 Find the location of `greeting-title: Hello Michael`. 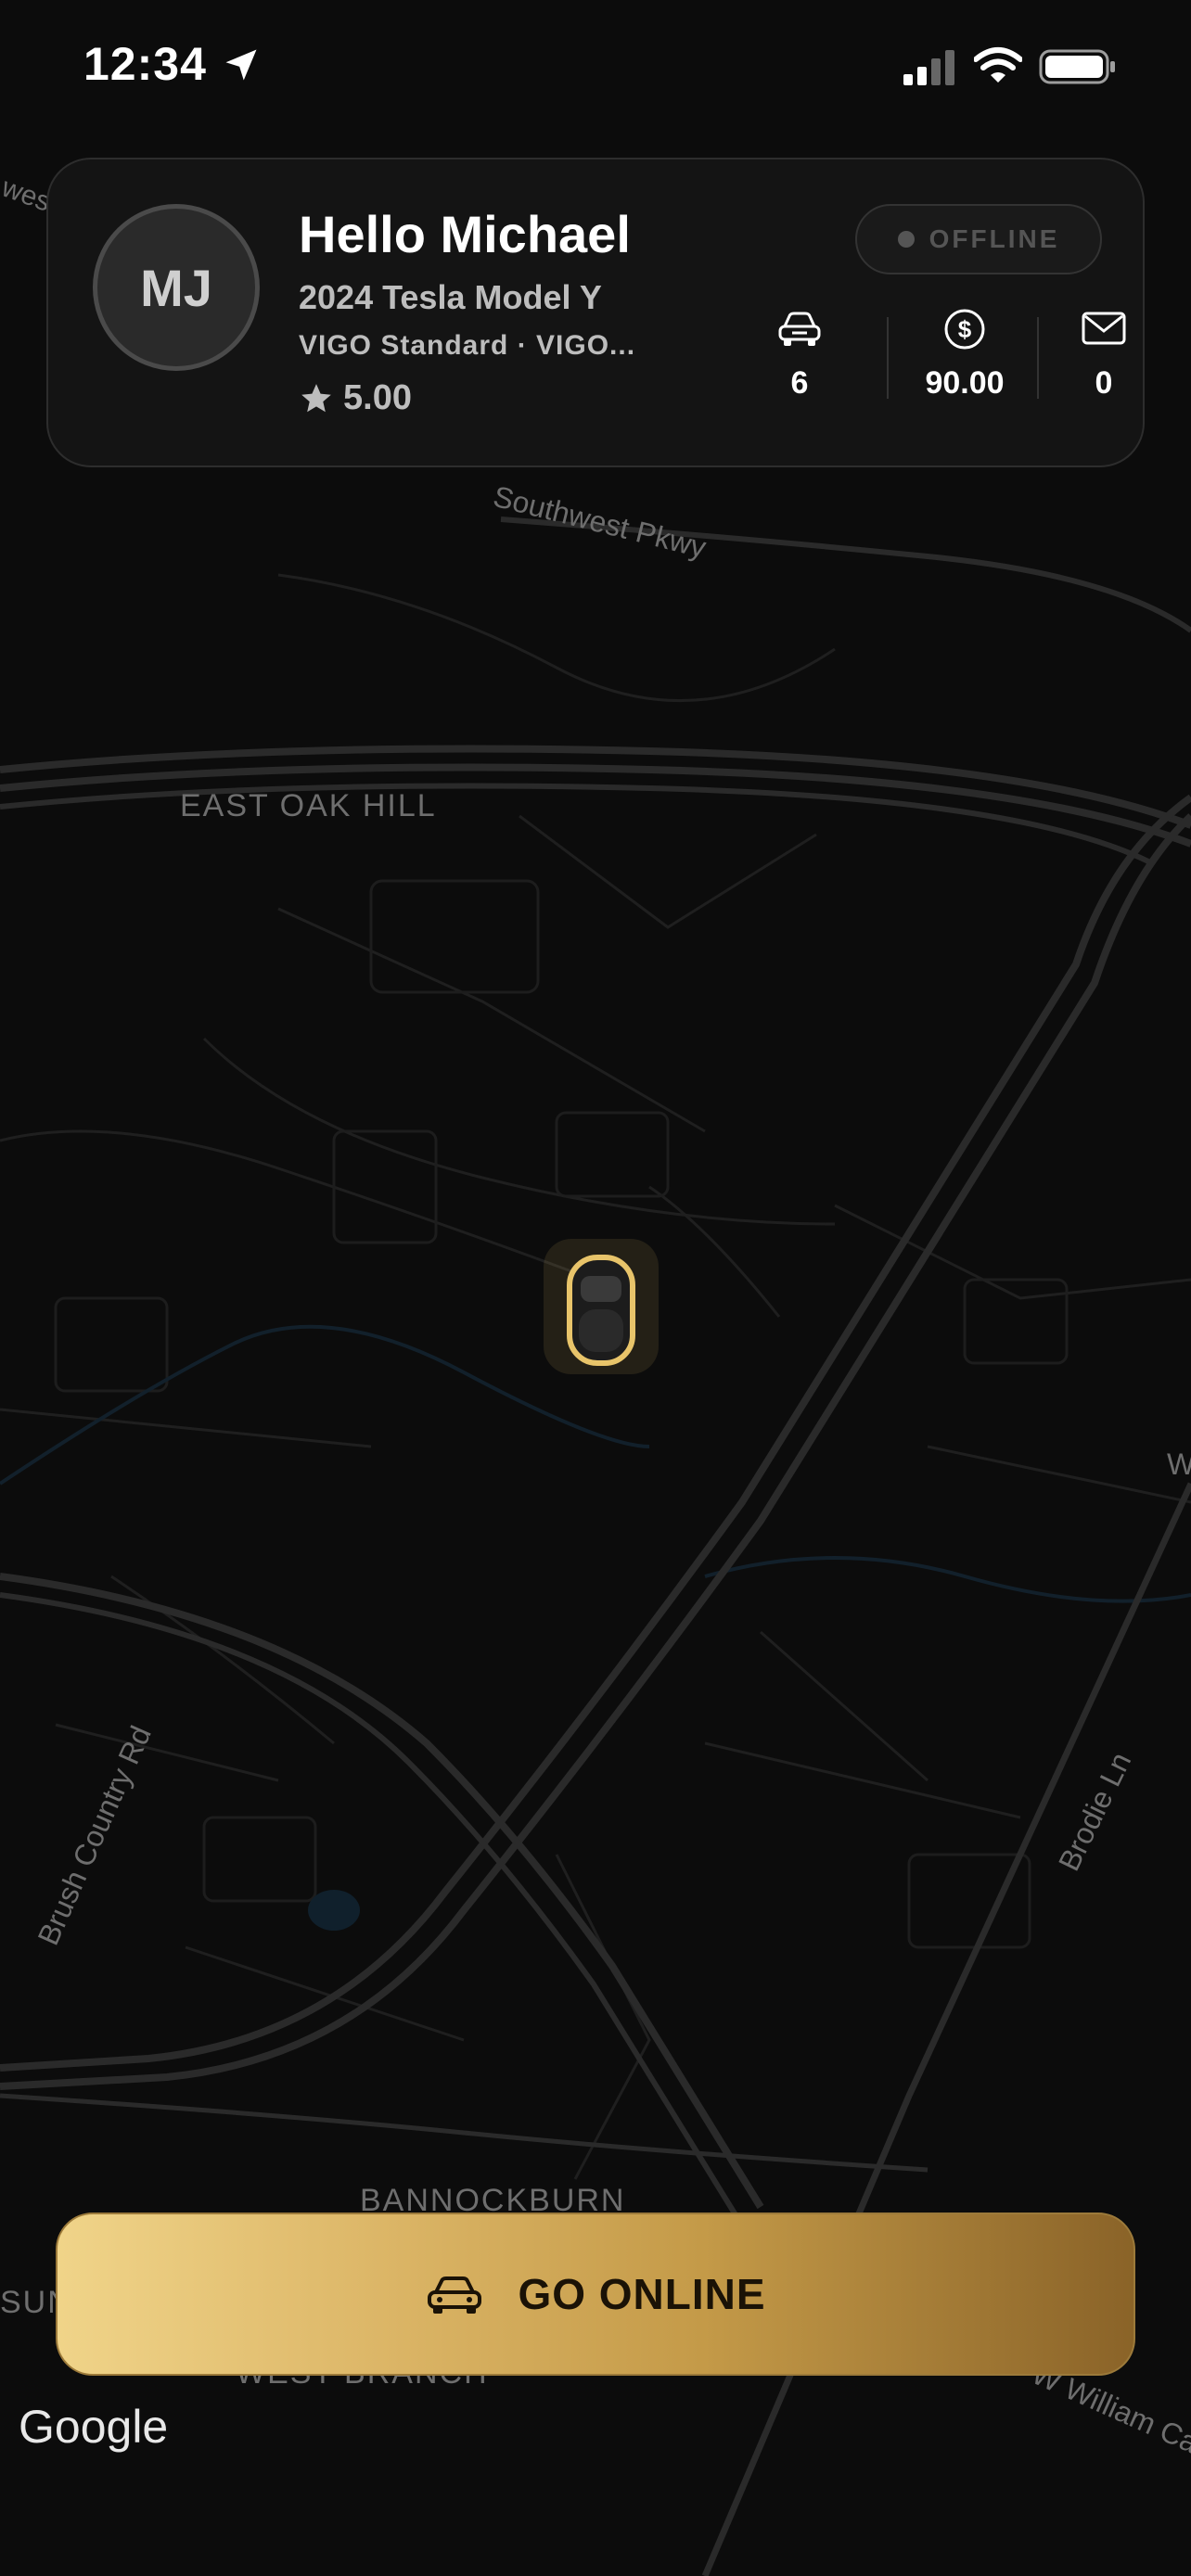

greeting-title: Hello Michael is located at coordinates (465, 234).